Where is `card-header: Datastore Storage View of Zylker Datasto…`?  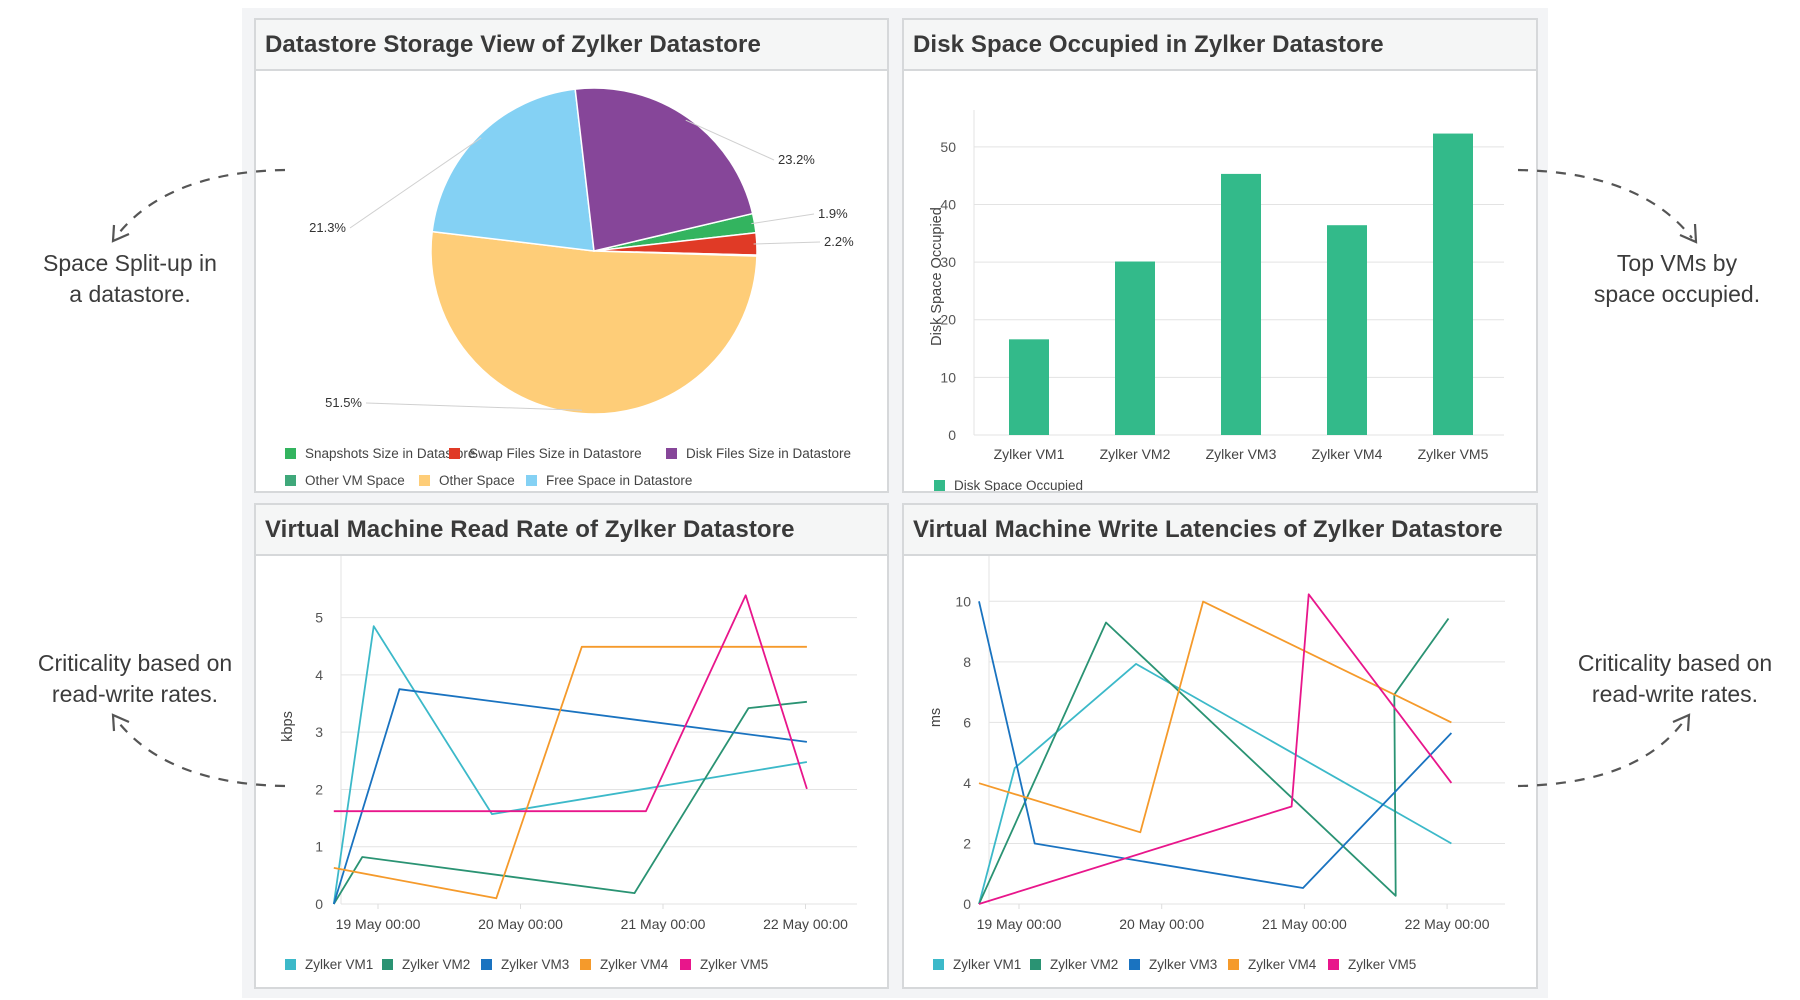
card-header: Datastore Storage View of Zylker Datasto… is located at coordinates (571, 45).